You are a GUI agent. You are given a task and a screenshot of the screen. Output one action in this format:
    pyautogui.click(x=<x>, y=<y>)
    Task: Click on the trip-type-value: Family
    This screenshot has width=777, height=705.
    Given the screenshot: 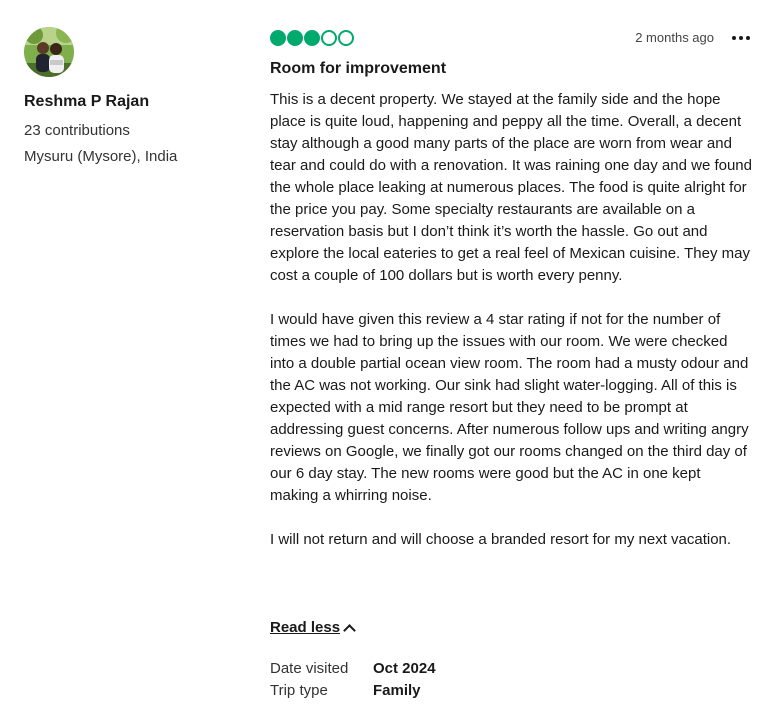 What is the action you would take?
    pyautogui.click(x=397, y=690)
    